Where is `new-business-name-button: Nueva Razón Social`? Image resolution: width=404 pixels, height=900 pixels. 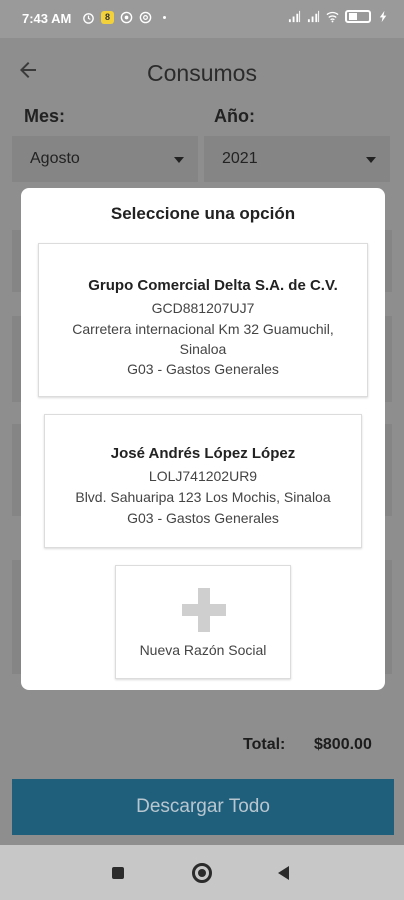
new-business-name-button: Nueva Razón Social is located at coordinates (203, 622).